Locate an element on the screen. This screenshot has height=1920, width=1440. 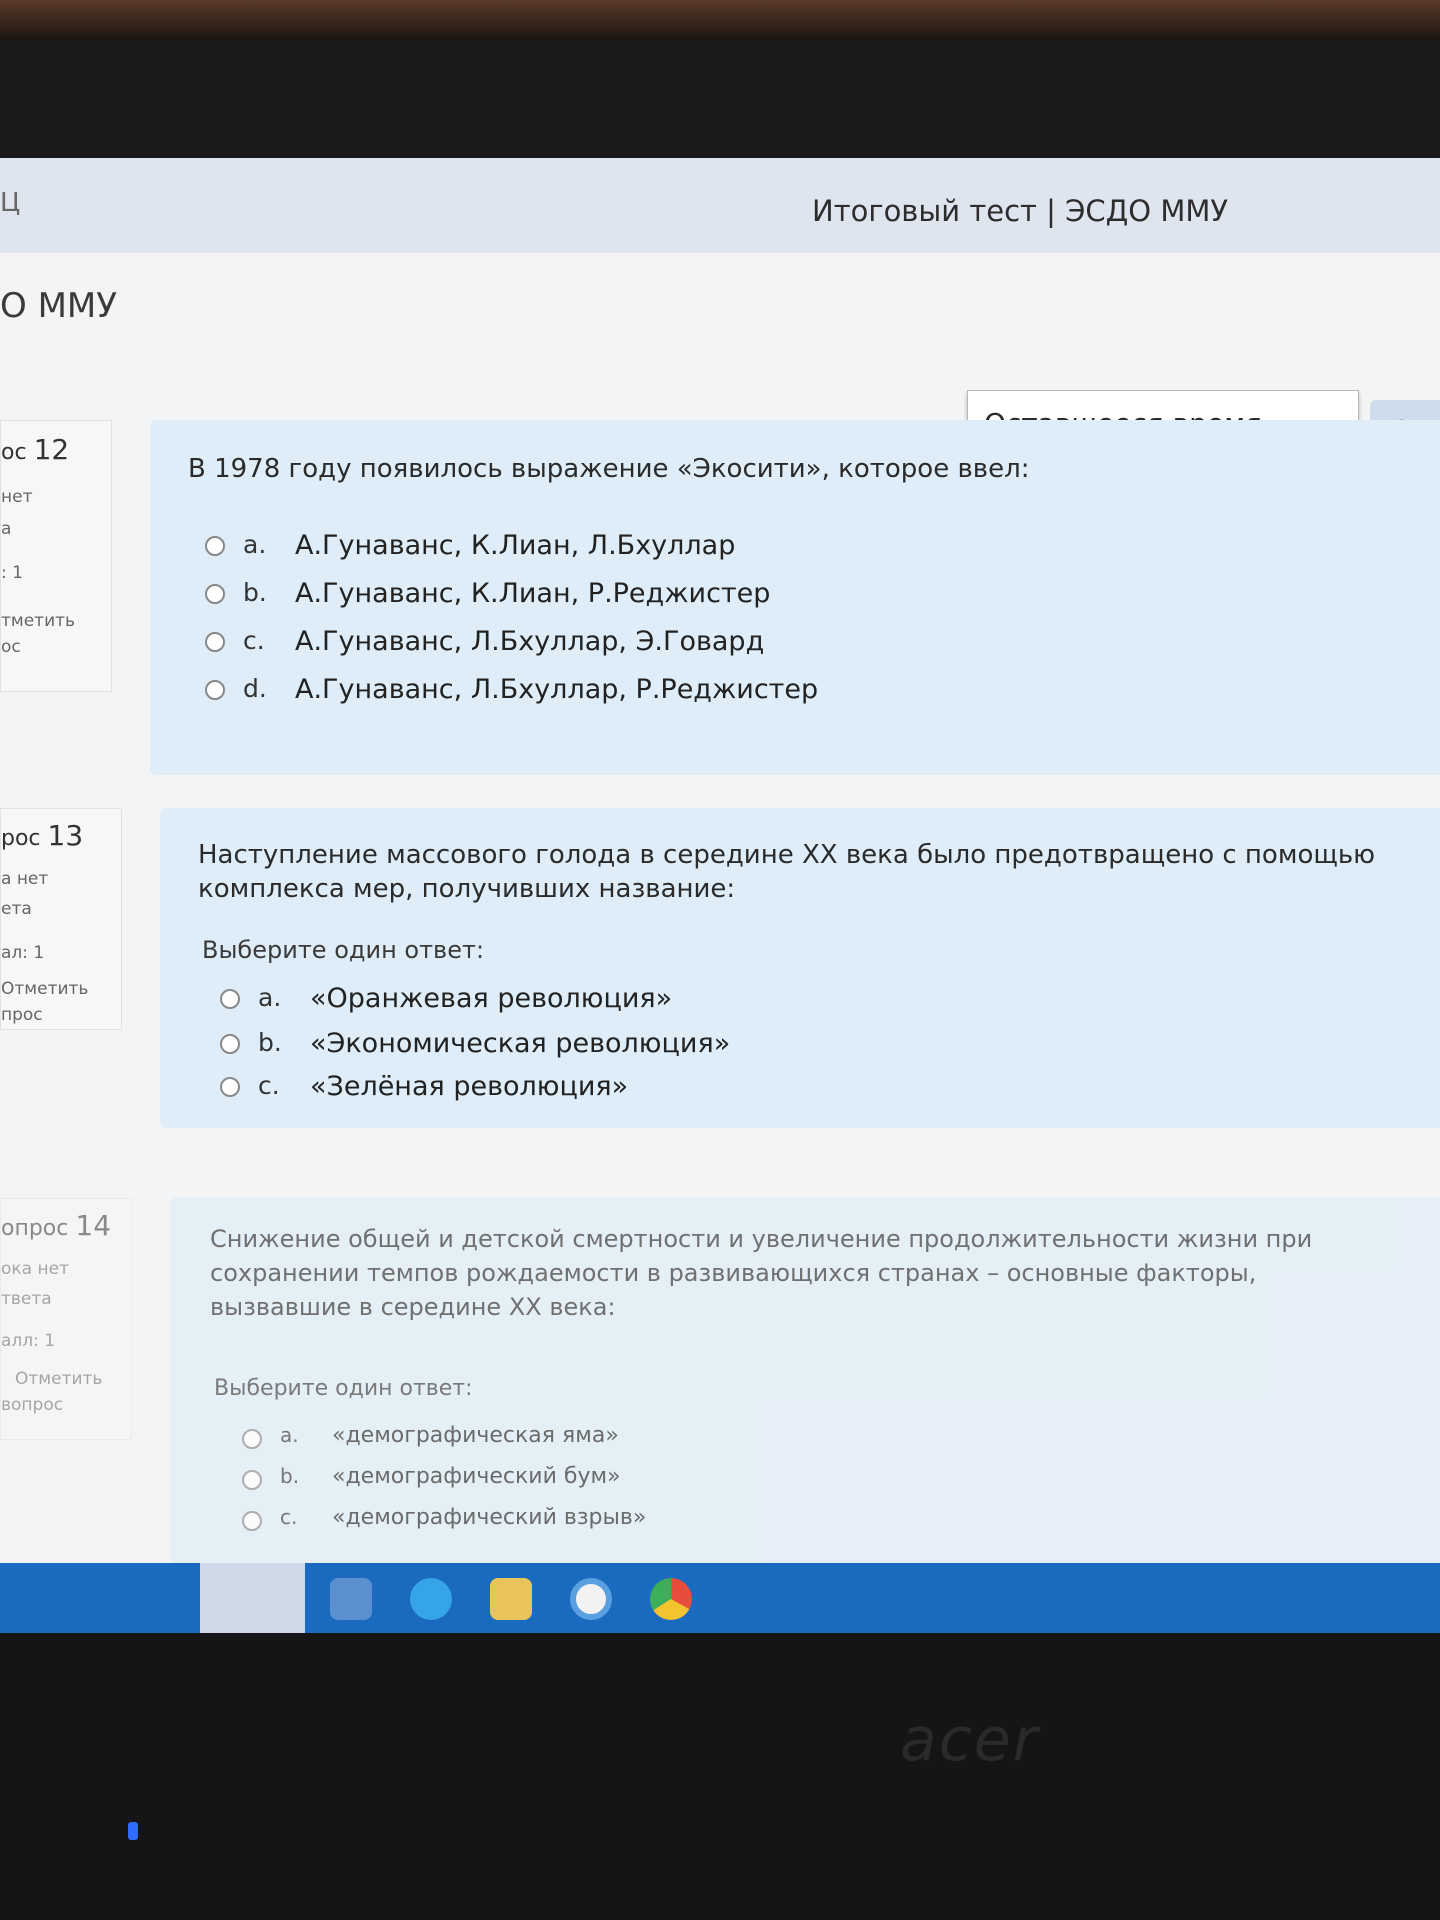
laptop-brand-logo: acer is located at coordinates (970, 1740).